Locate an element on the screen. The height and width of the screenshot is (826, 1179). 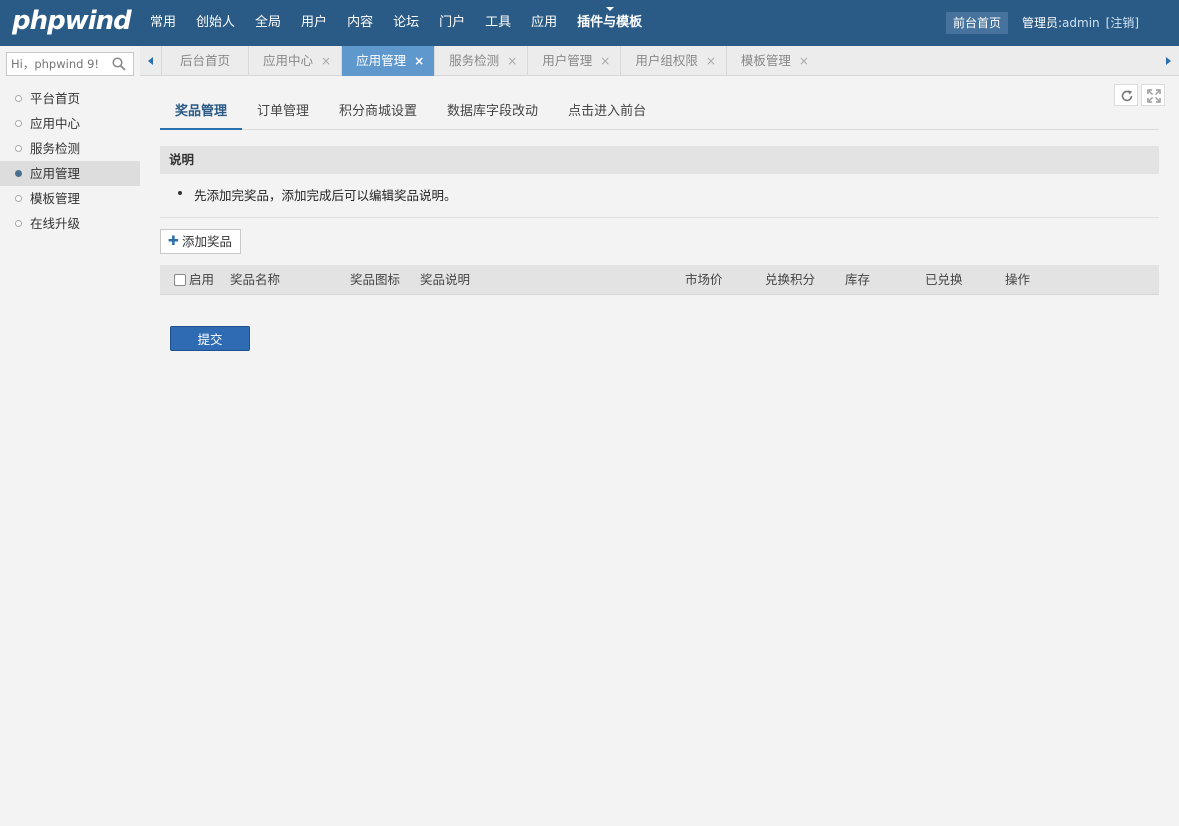
topnav-item-portal: 门户 is located at coordinates (452, 23).